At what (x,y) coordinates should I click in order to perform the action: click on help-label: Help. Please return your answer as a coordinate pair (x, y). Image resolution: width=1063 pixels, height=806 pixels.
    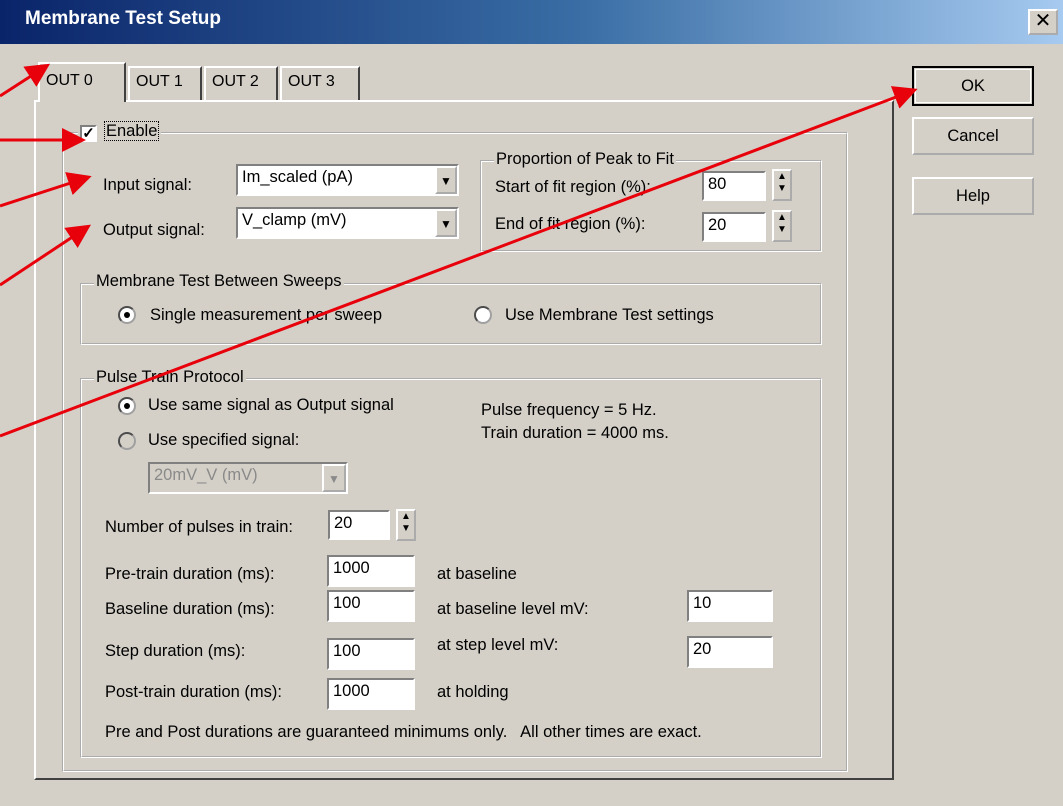
    Looking at the image, I should click on (973, 196).